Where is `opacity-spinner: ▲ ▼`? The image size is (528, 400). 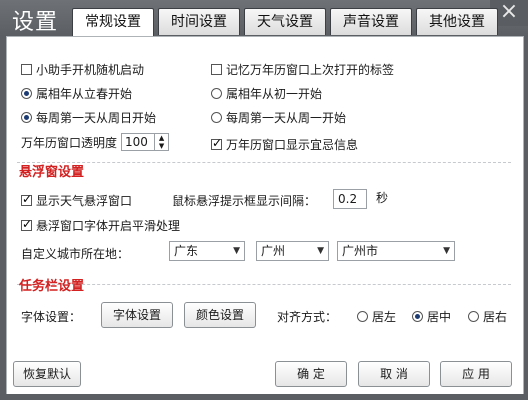 opacity-spinner: ▲ ▼ is located at coordinates (162, 142).